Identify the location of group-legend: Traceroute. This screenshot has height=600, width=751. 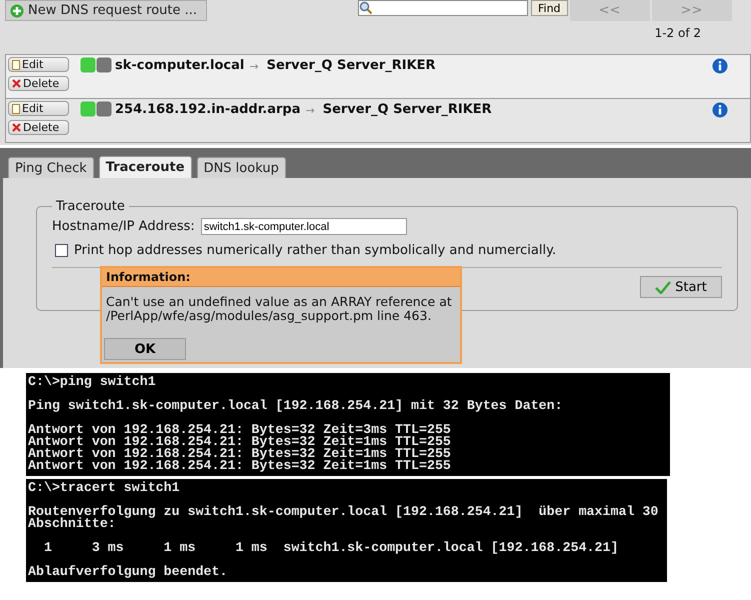
(90, 206).